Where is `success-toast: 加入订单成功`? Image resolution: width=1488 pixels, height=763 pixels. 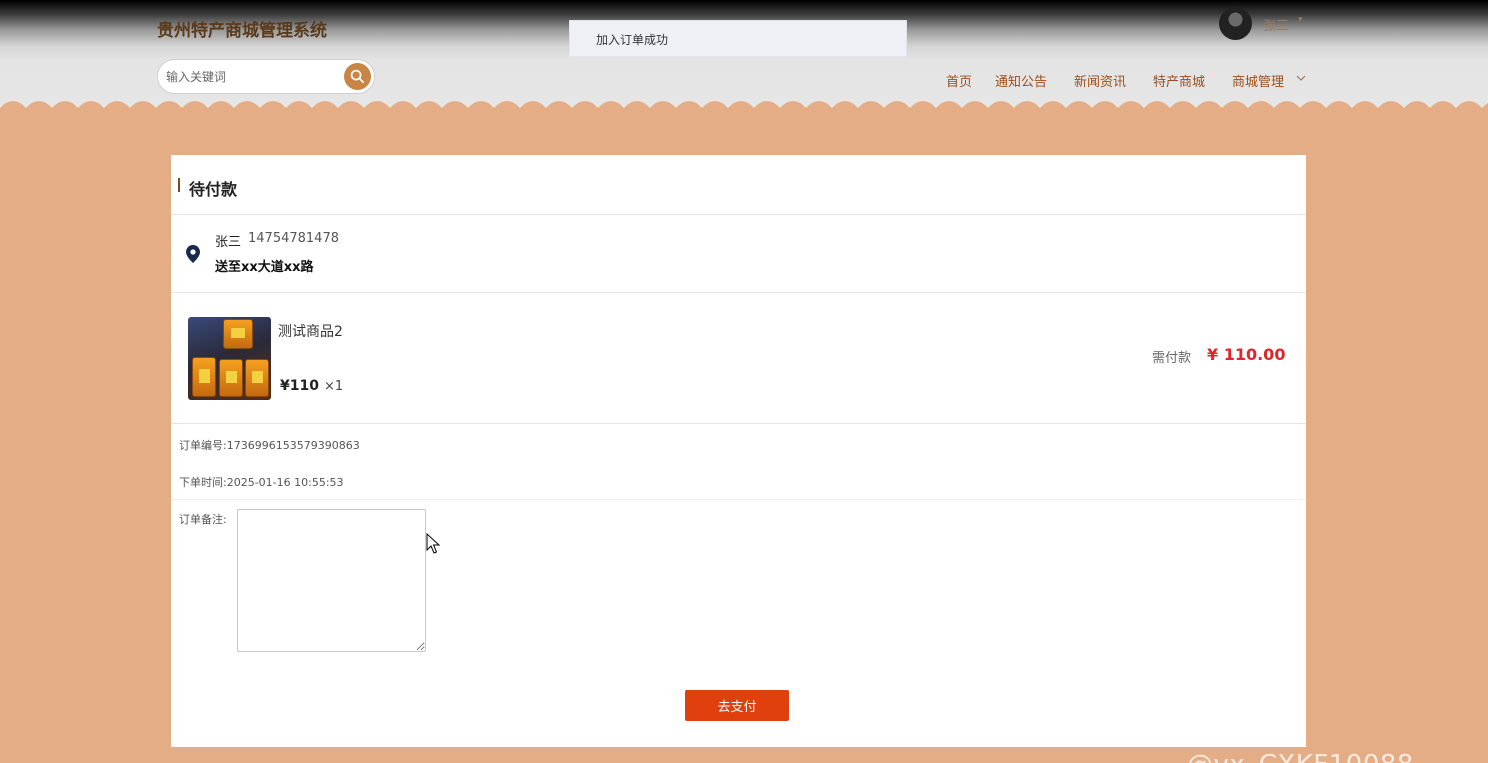
success-toast: 加入订单成功 is located at coordinates (738, 38).